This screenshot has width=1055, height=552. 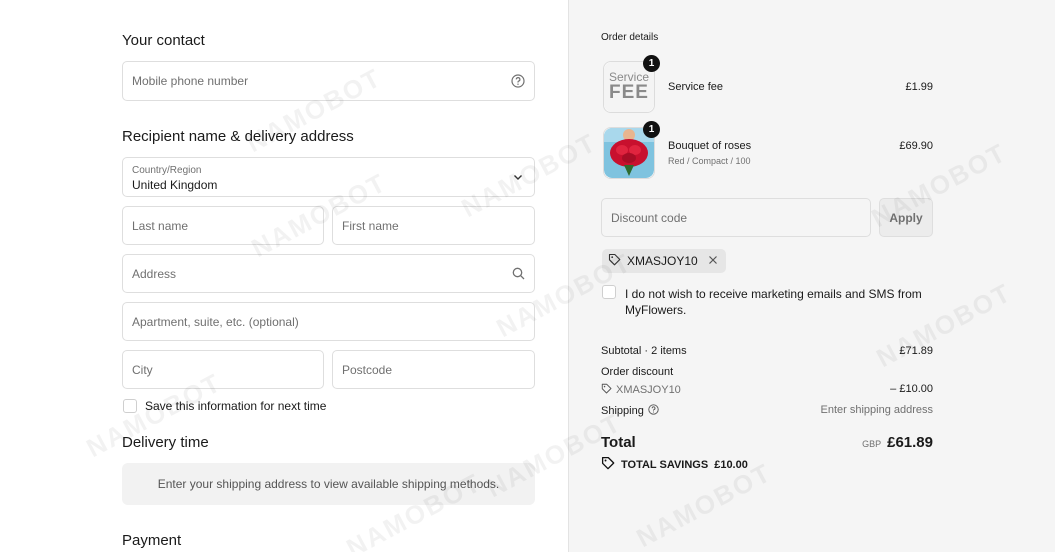 What do you see at coordinates (906, 217) in the screenshot?
I see `apply-discount-button: Apply` at bounding box center [906, 217].